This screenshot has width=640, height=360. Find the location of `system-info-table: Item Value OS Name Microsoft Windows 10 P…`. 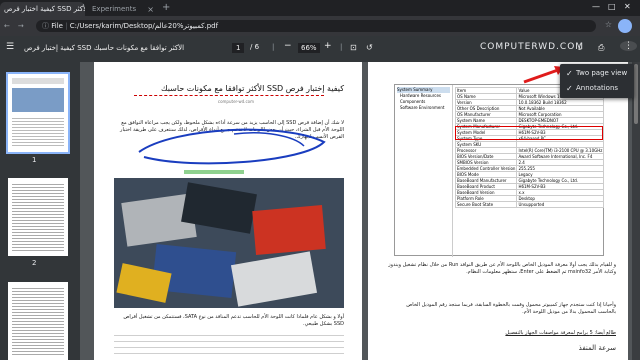

system-info-table: Item Value OS Name Microsoft Windows 10 P… is located at coordinates (529, 147).